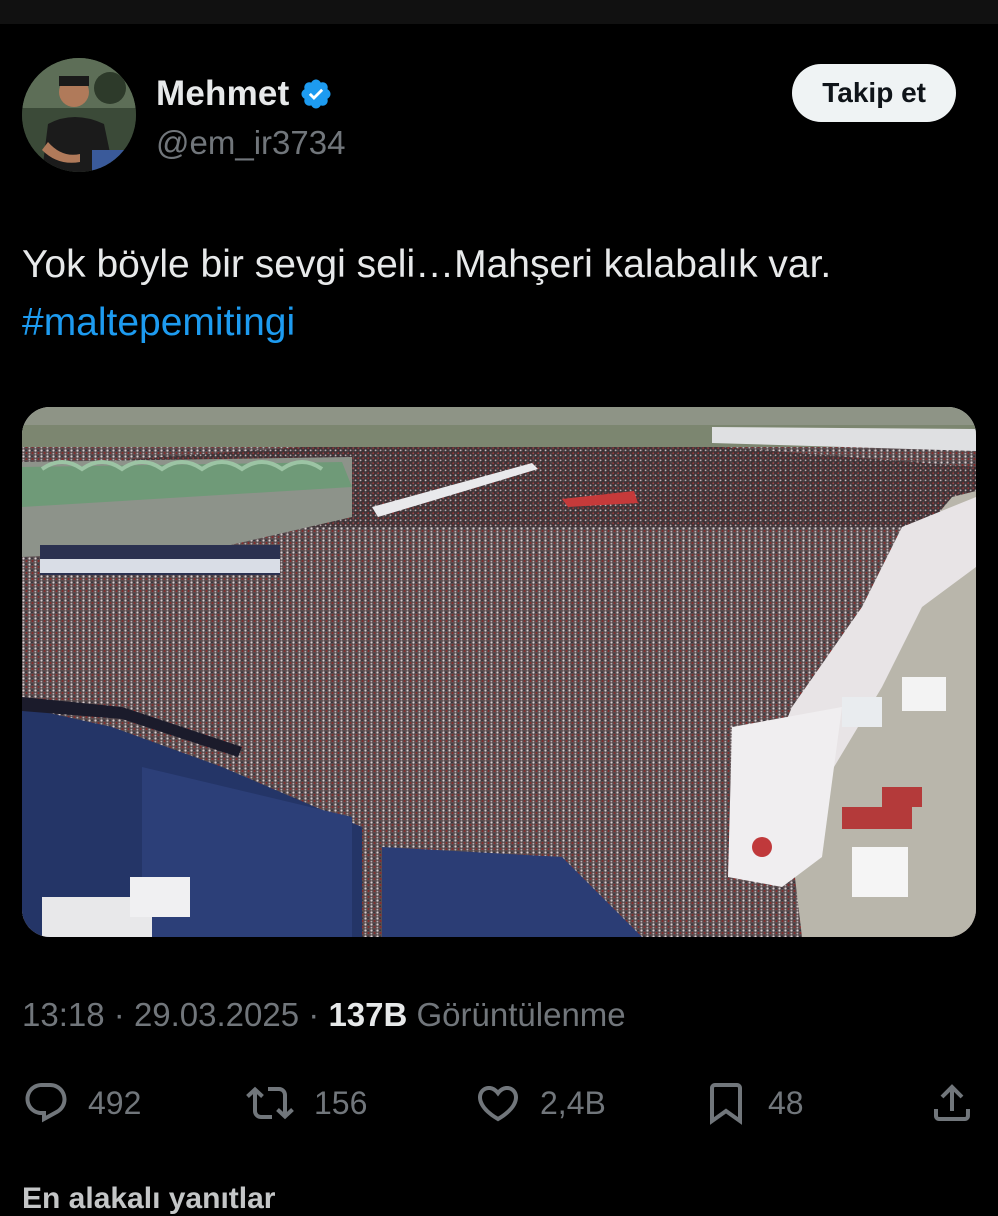 The height and width of the screenshot is (1216, 998). I want to click on reply-count: 492, so click(115, 1102).